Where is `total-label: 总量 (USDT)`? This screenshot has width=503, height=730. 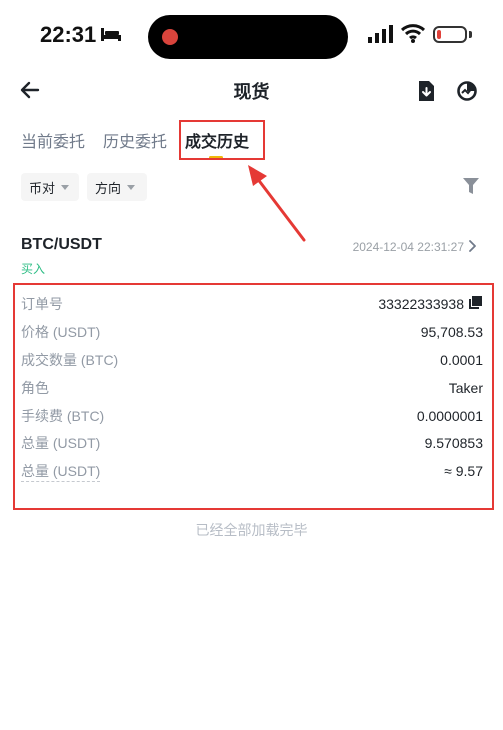
total-label: 总量 (USDT) is located at coordinates (61, 443).